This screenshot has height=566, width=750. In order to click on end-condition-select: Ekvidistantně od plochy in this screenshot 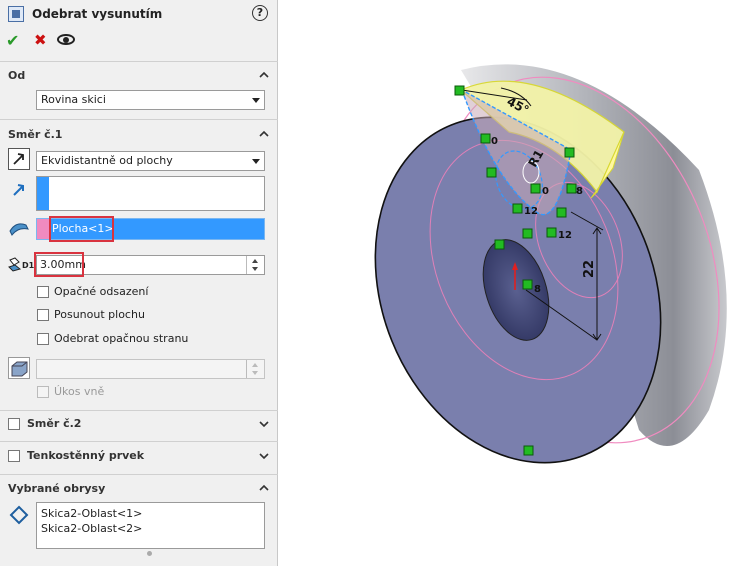, I will do `click(150, 161)`.